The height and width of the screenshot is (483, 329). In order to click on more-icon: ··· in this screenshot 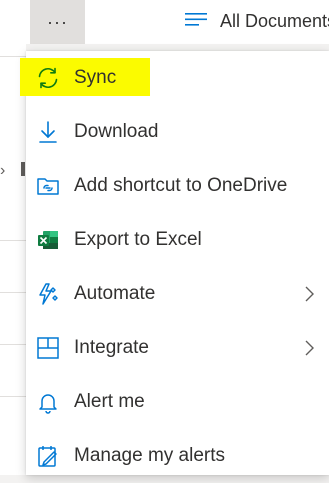, I will do `click(57, 21)`.